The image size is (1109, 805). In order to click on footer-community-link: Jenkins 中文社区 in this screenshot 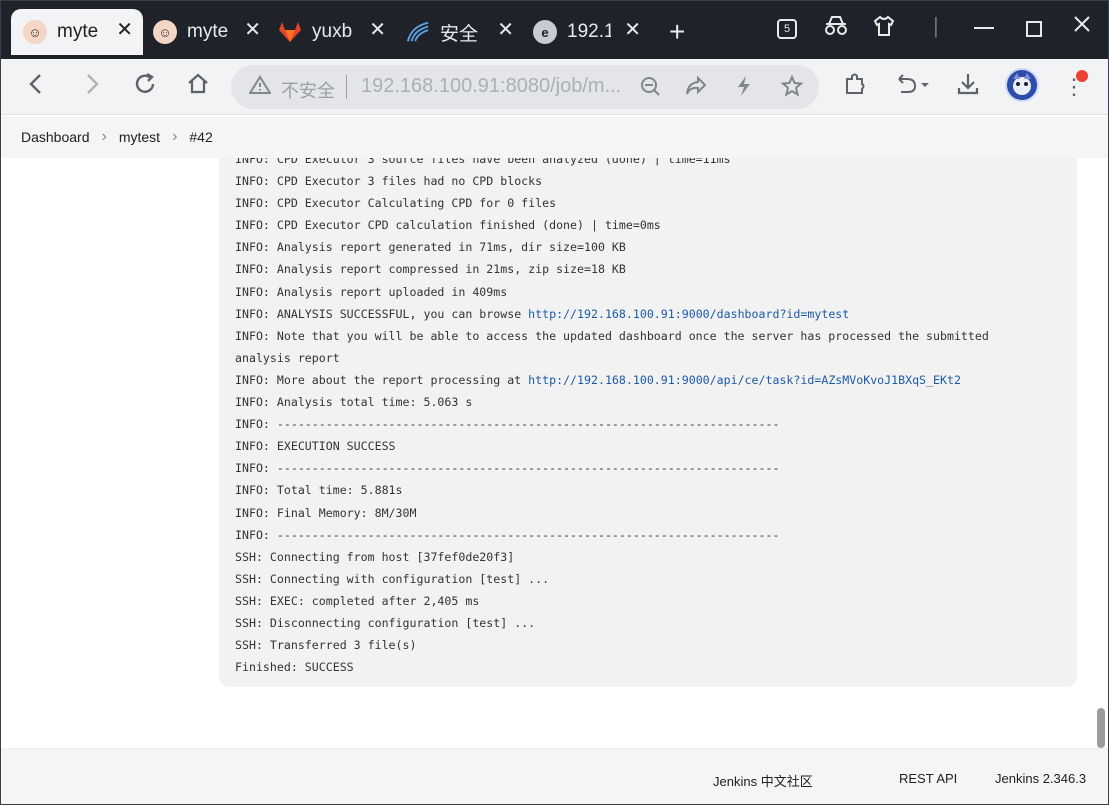, I will do `click(763, 780)`.